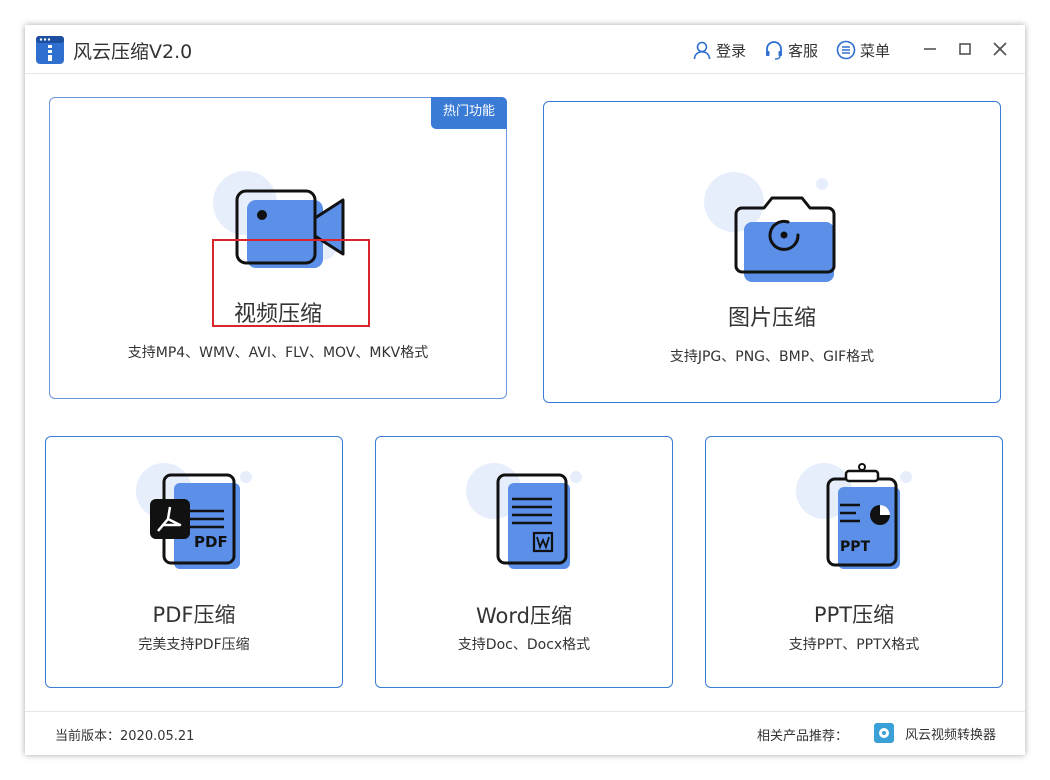 This screenshot has height=780, width=1050. What do you see at coordinates (194, 645) in the screenshot?
I see `pdf-card-subtitle: 完美支持PDF压缩` at bounding box center [194, 645].